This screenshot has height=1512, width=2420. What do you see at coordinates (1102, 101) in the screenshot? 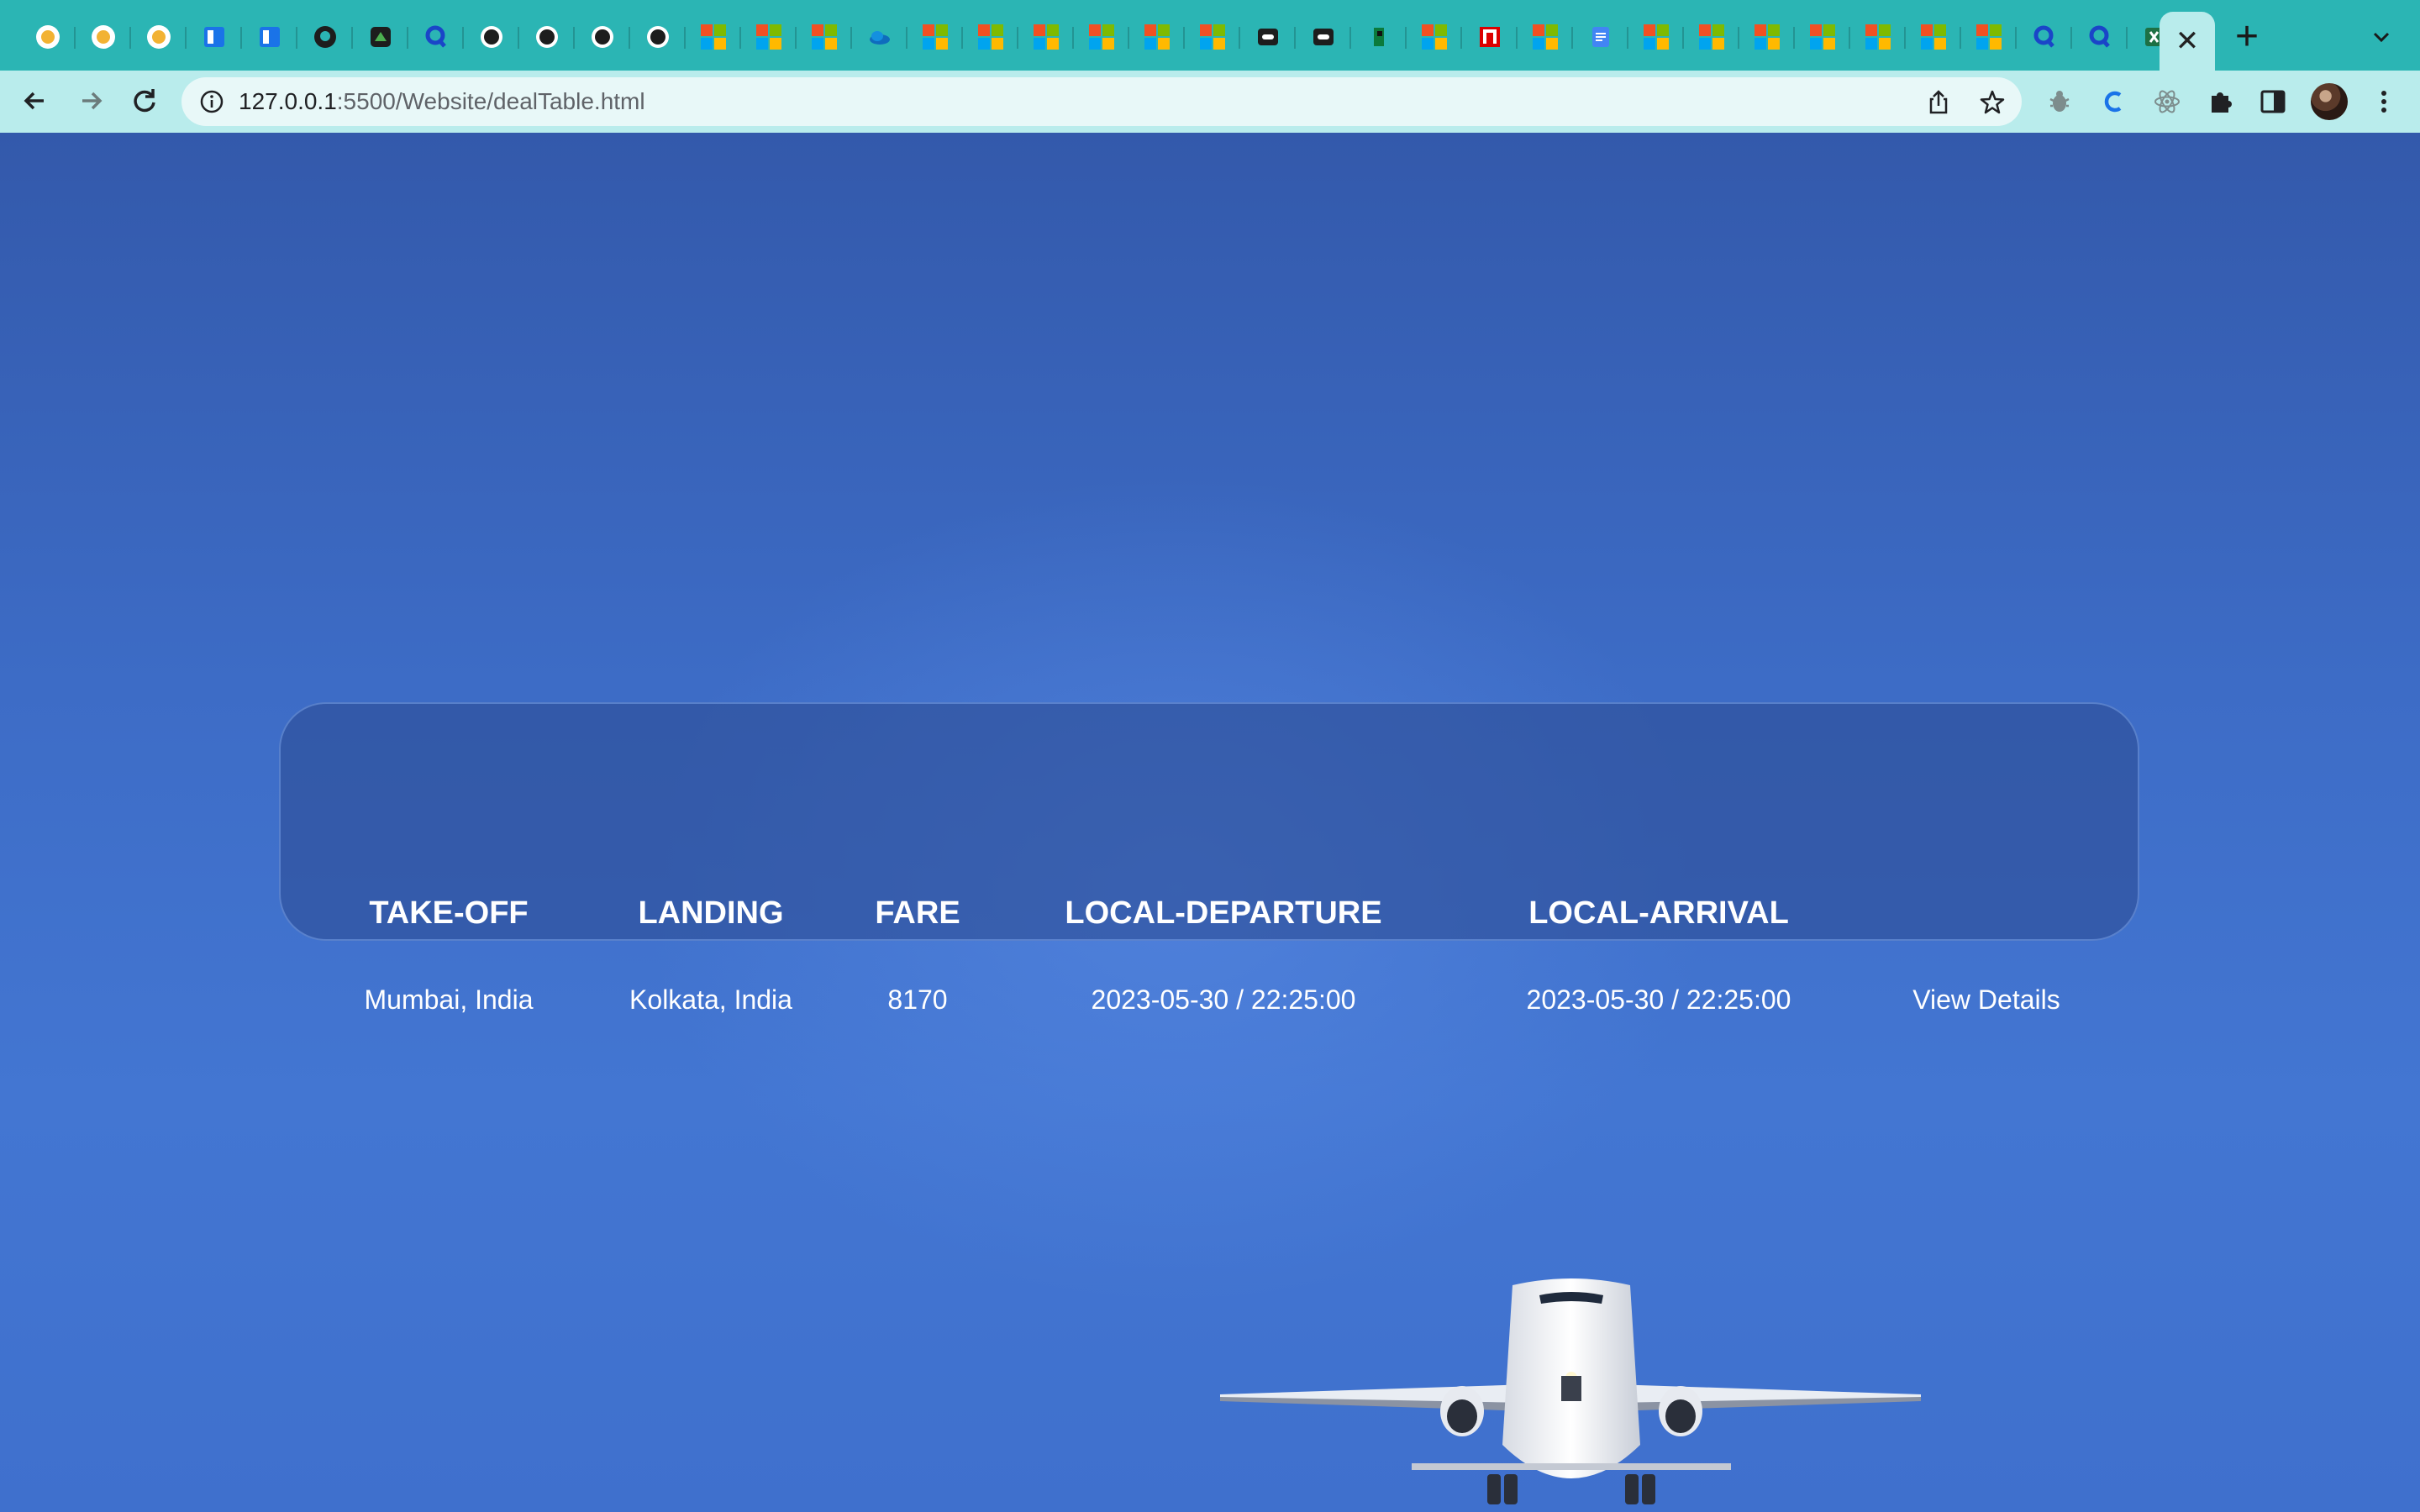
I see `address-bar: 127.0.0.1:5500/Website/dealTable.html` at bounding box center [1102, 101].